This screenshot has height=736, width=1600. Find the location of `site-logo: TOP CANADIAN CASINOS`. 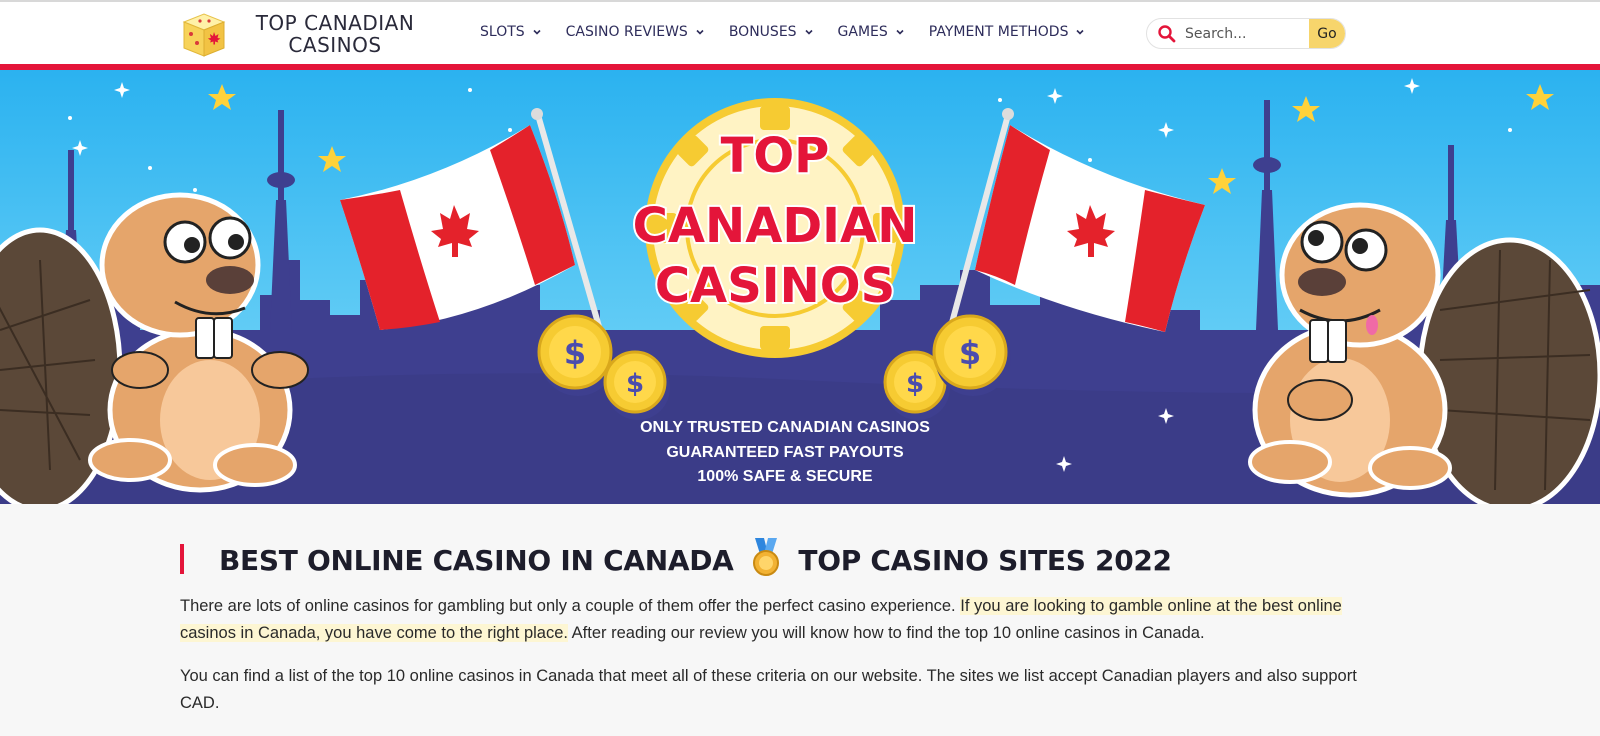

site-logo: TOP CANADIAN CASINOS is located at coordinates (300, 34).